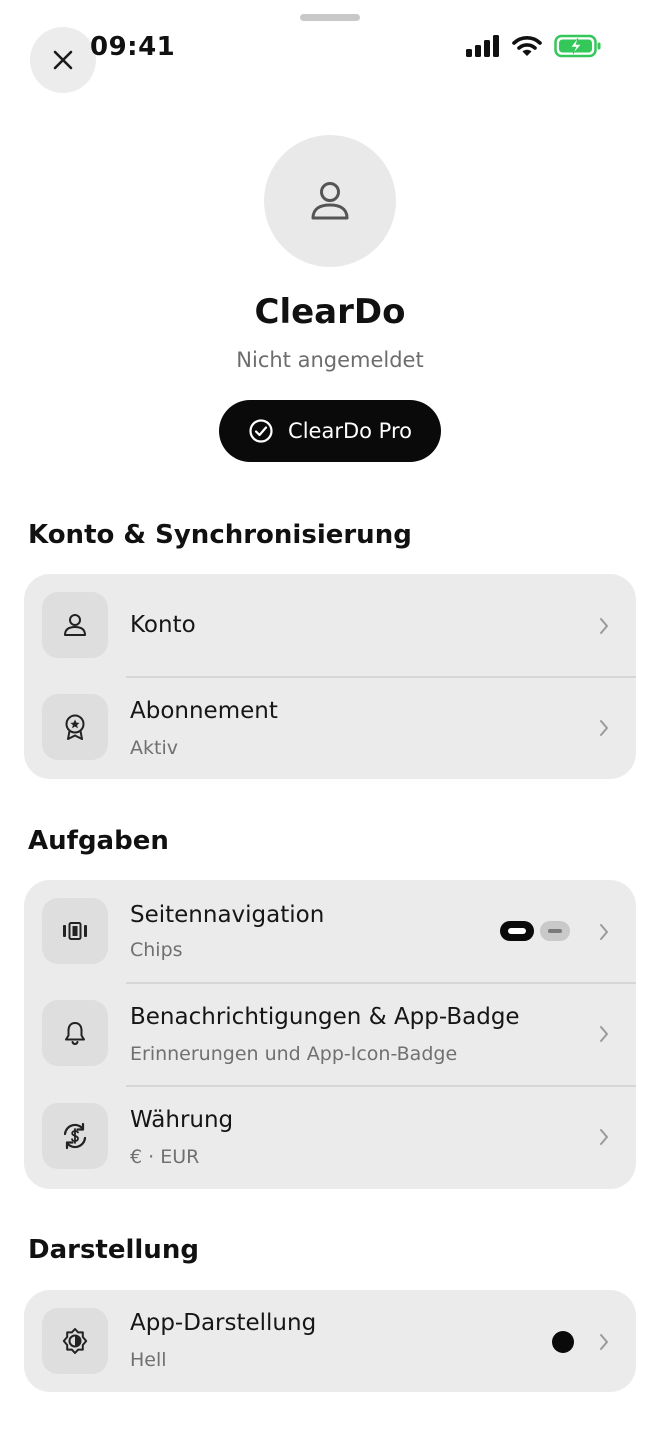 The image size is (660, 1434). I want to click on row-subtitle: Aktiv, so click(154, 748).